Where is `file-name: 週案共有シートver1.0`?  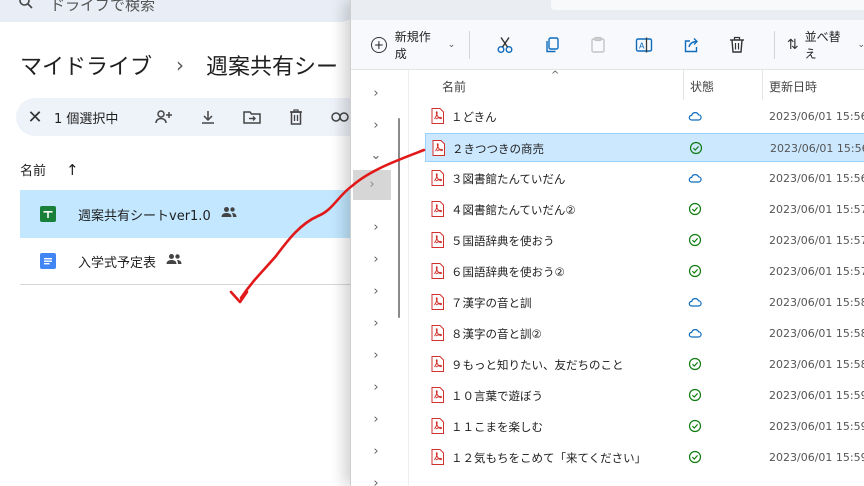
file-name: 週案共有シートver1.0 is located at coordinates (144, 216).